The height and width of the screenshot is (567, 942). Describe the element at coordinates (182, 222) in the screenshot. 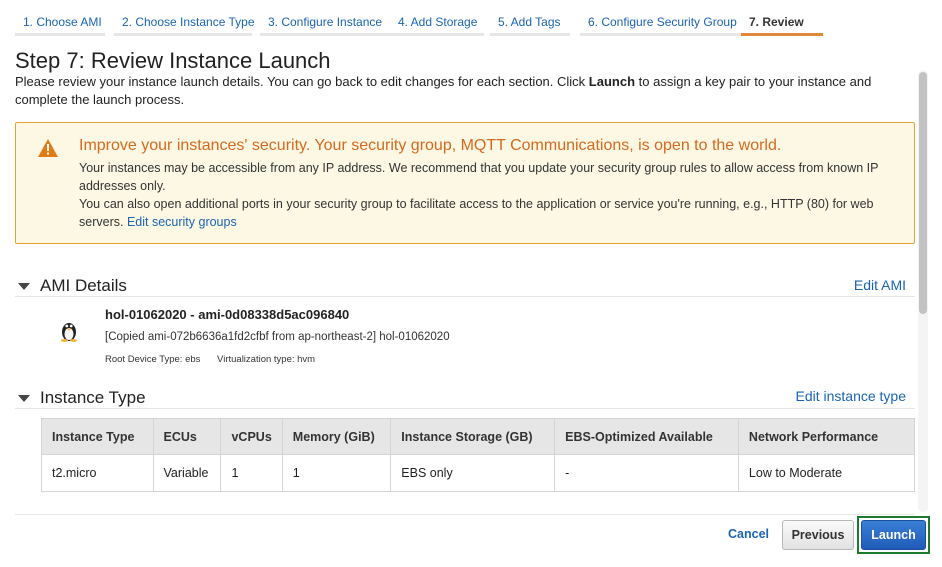

I see `edit-security-groups-link: Edit security groups` at that location.